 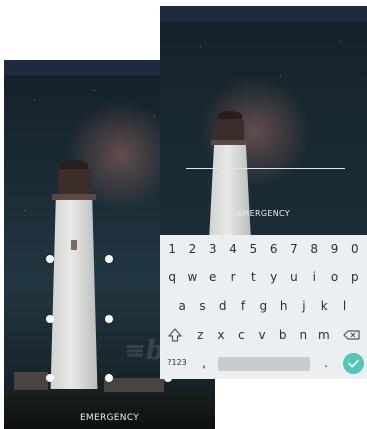 What do you see at coordinates (284, 306) in the screenshot?
I see `key-h: h` at bounding box center [284, 306].